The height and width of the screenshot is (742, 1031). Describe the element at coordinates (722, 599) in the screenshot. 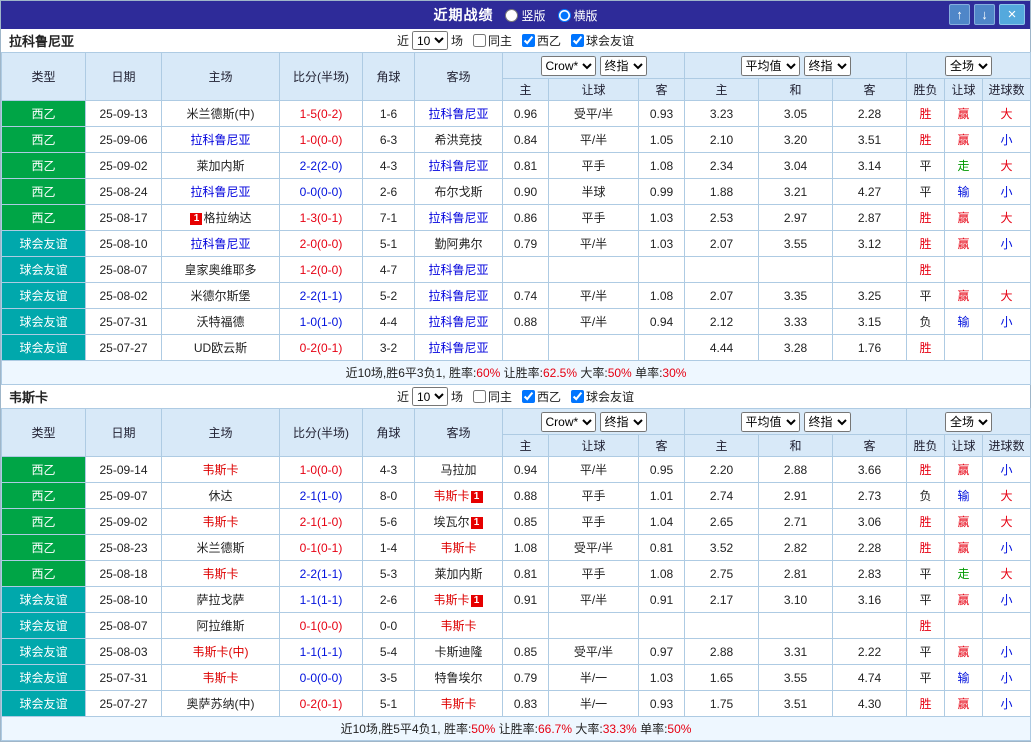

I see `cell-avg-home: 2.17` at that location.